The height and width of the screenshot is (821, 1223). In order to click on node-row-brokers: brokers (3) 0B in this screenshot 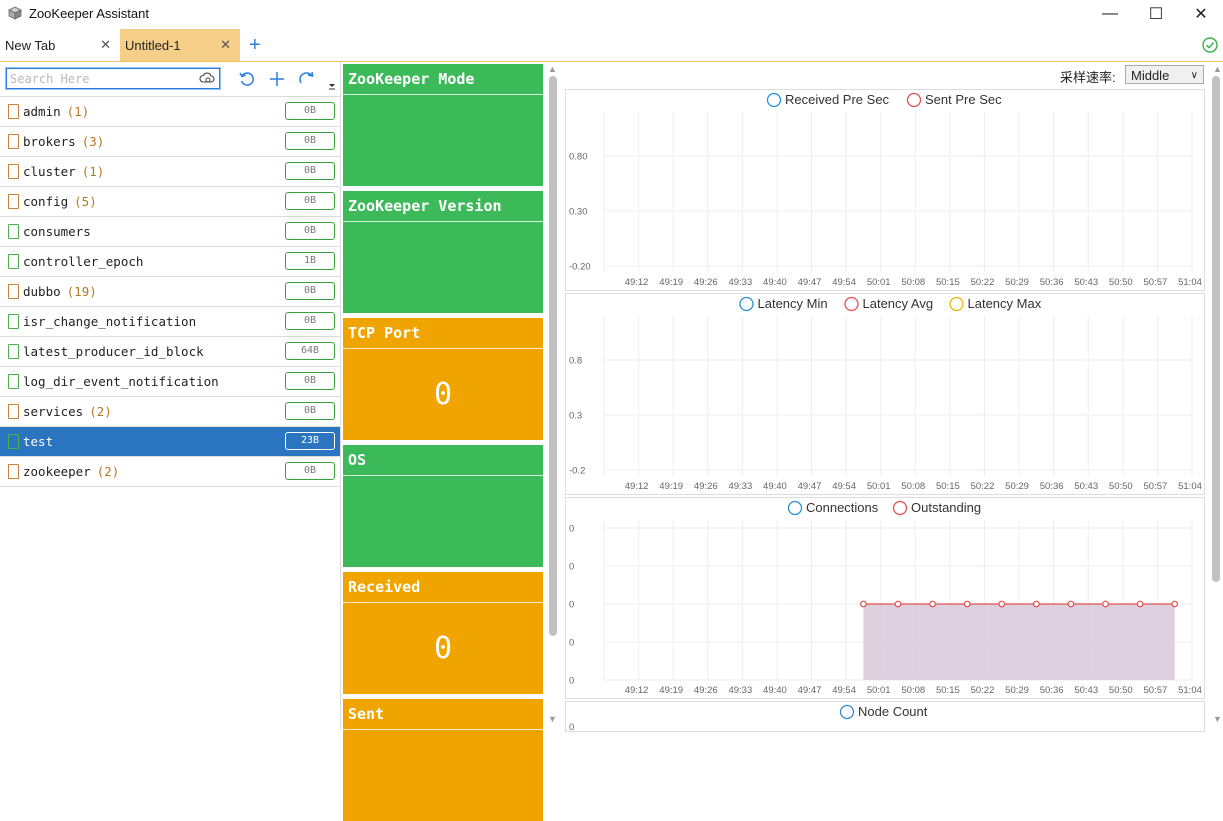, I will do `click(170, 142)`.